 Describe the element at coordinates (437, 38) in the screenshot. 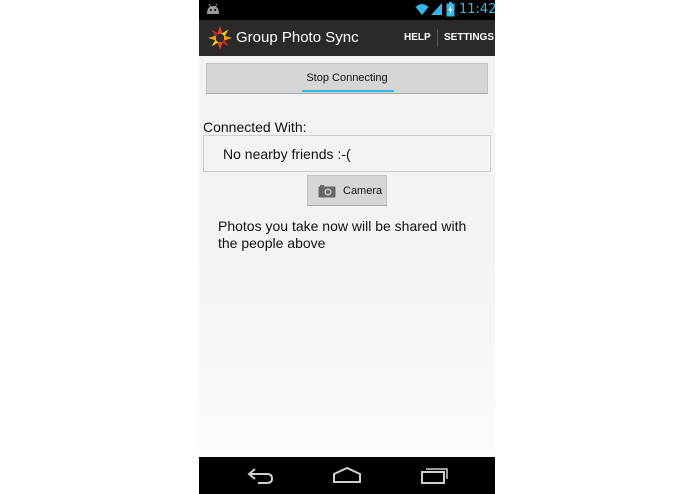

I see `action-divider` at that location.